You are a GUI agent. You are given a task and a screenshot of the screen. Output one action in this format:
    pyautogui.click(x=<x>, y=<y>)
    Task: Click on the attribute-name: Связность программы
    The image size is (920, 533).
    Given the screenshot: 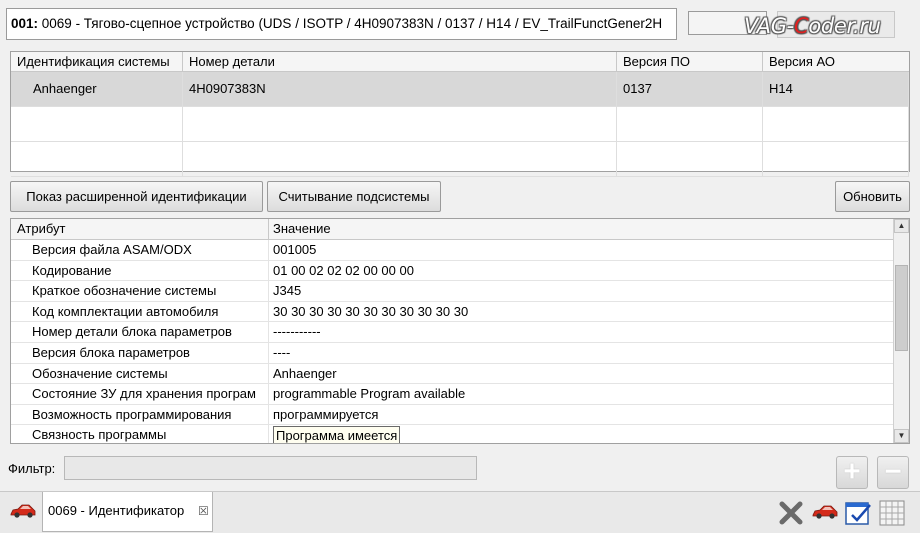 What is the action you would take?
    pyautogui.click(x=140, y=434)
    